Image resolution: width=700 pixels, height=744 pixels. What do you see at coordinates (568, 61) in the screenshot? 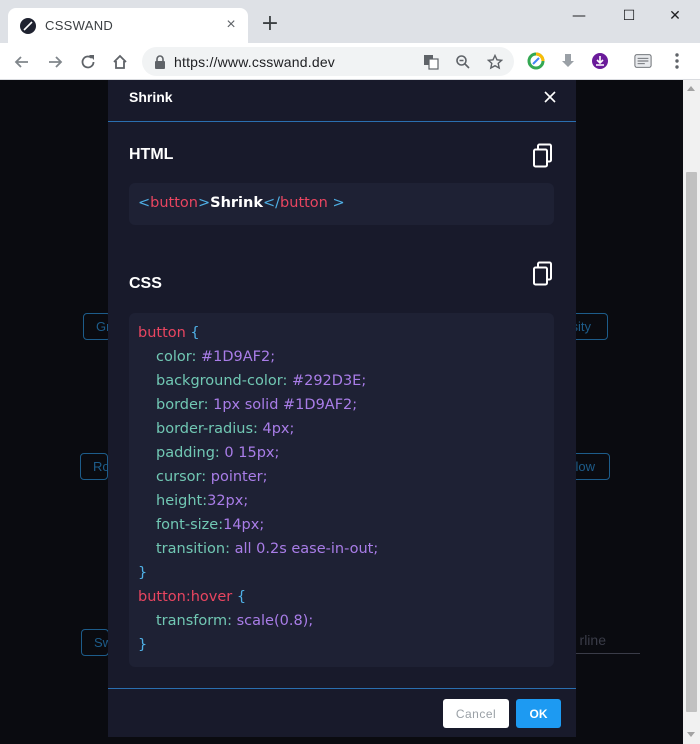
I see `download-icon` at bounding box center [568, 61].